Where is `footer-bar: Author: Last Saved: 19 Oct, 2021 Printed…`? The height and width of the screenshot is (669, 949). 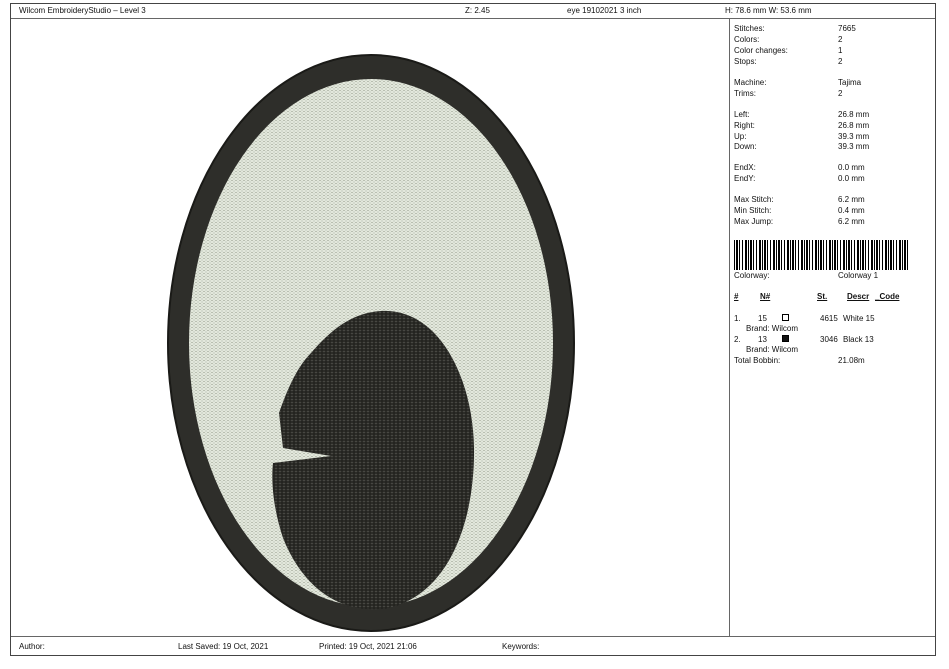
footer-bar: Author: Last Saved: 19 Oct, 2021 Printed… is located at coordinates (473, 646).